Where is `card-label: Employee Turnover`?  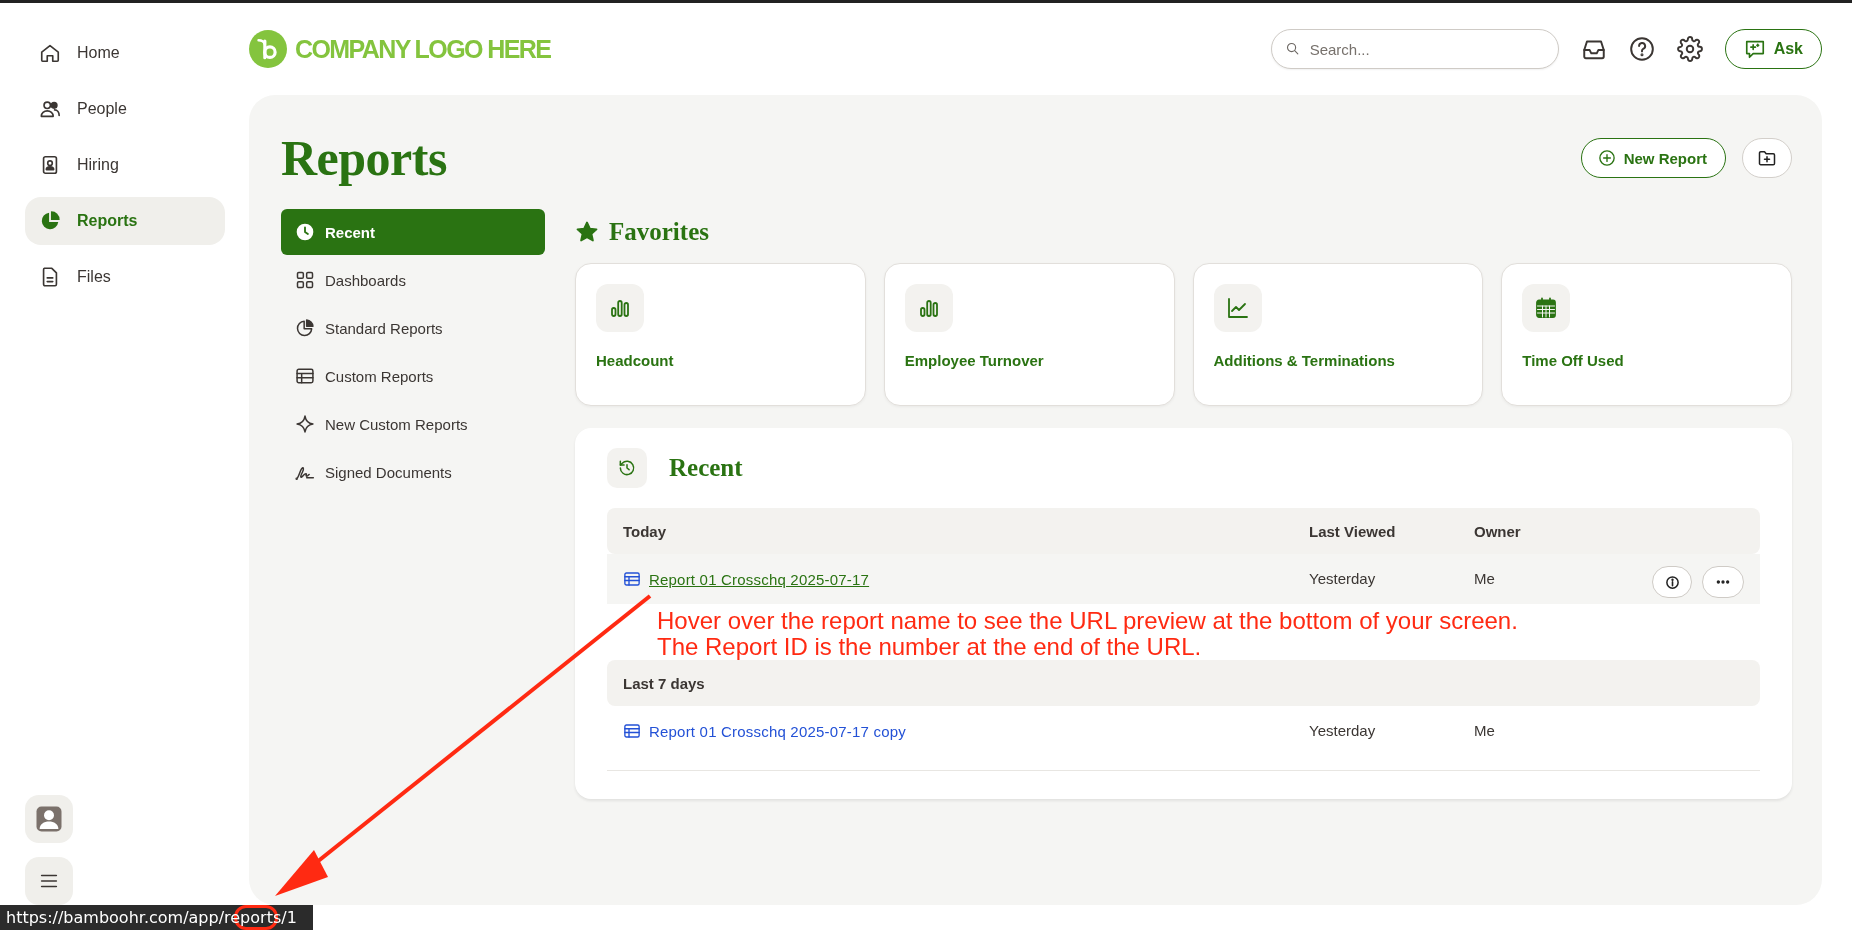 card-label: Employee Turnover is located at coordinates (974, 360).